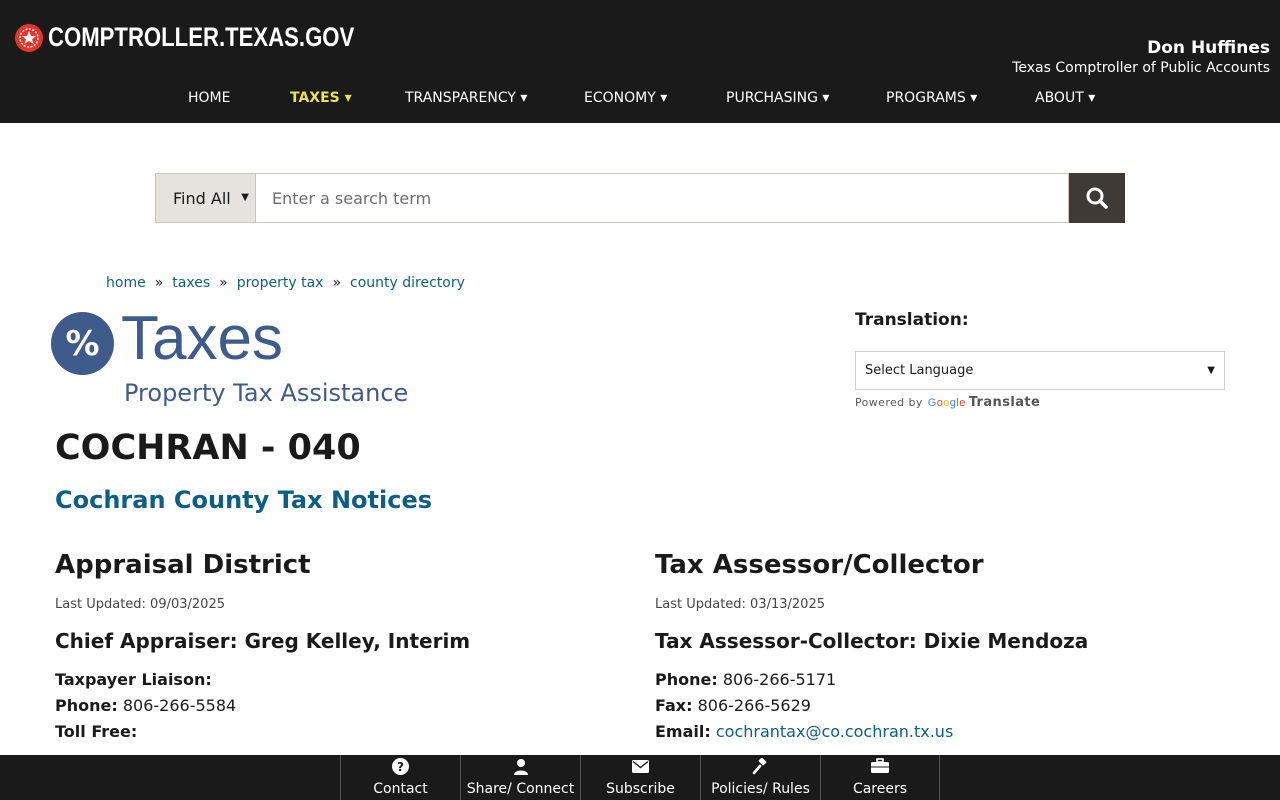 This screenshot has width=1280, height=800. What do you see at coordinates (266, 393) in the screenshot?
I see `section-subtitle: Property Tax Assistance` at bounding box center [266, 393].